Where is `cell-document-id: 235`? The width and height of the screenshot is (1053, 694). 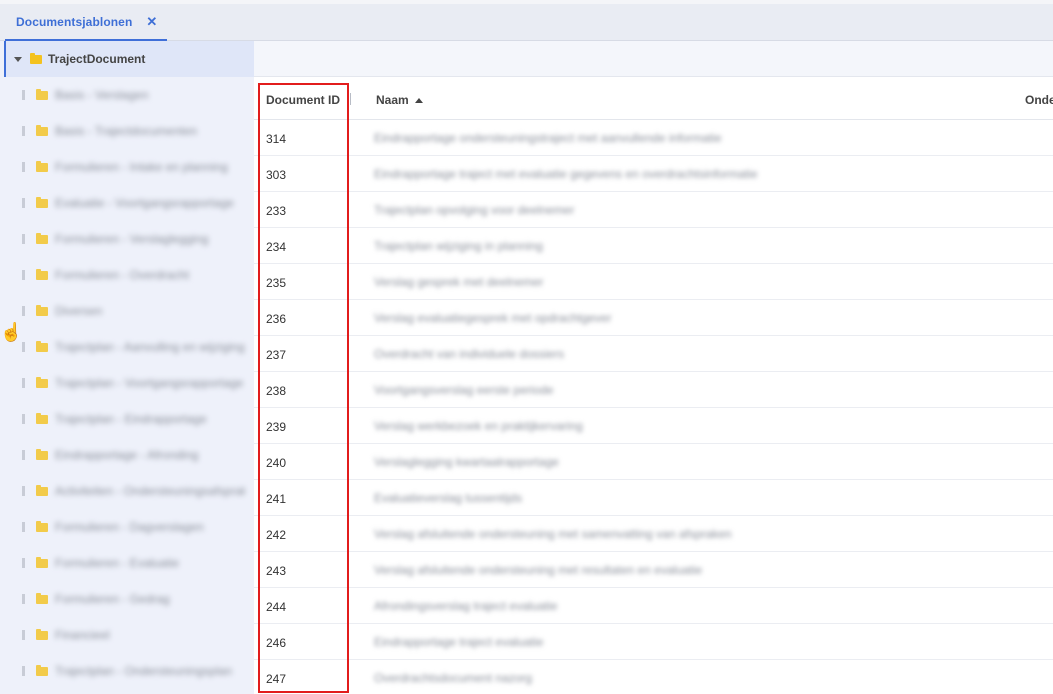
cell-document-id: 235 is located at coordinates (276, 283).